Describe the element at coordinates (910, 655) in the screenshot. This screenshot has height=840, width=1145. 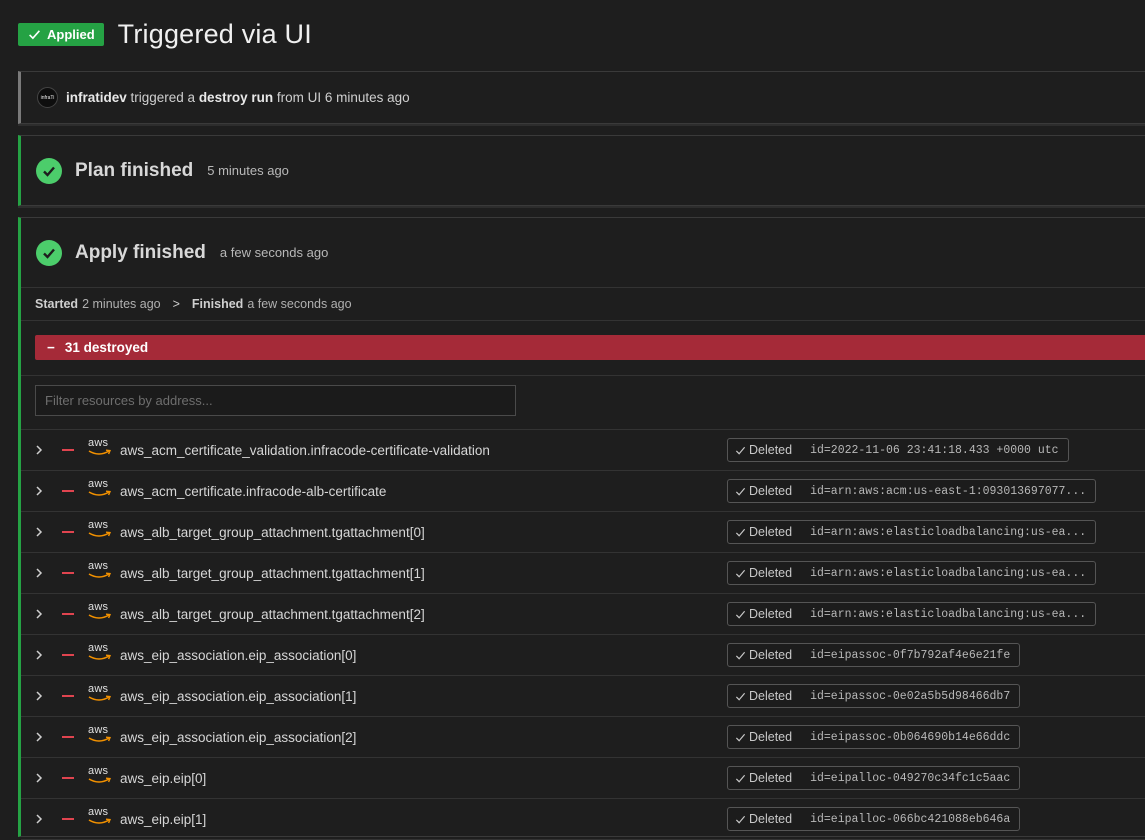
I see `resource-id: id=eipassoc-0f7b792af4e6e21fe` at that location.